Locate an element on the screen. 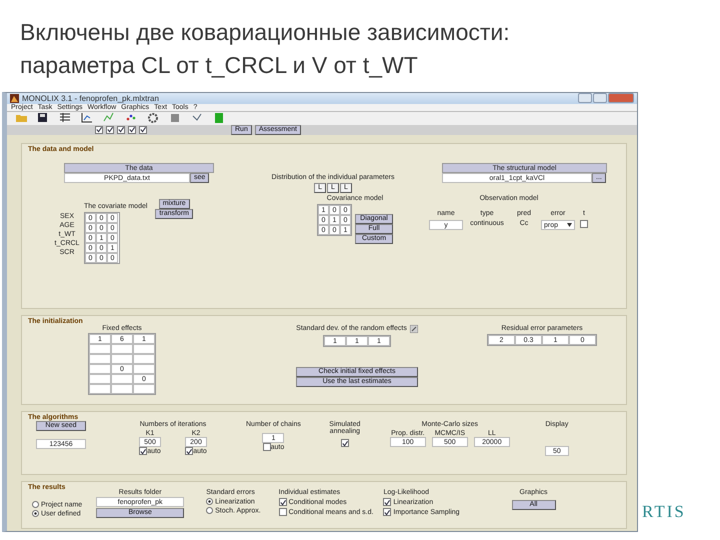 The height and width of the screenshot is (540, 720). slide-title: параметра CL от t_CRCL и V от t_WT is located at coordinates (219, 65).